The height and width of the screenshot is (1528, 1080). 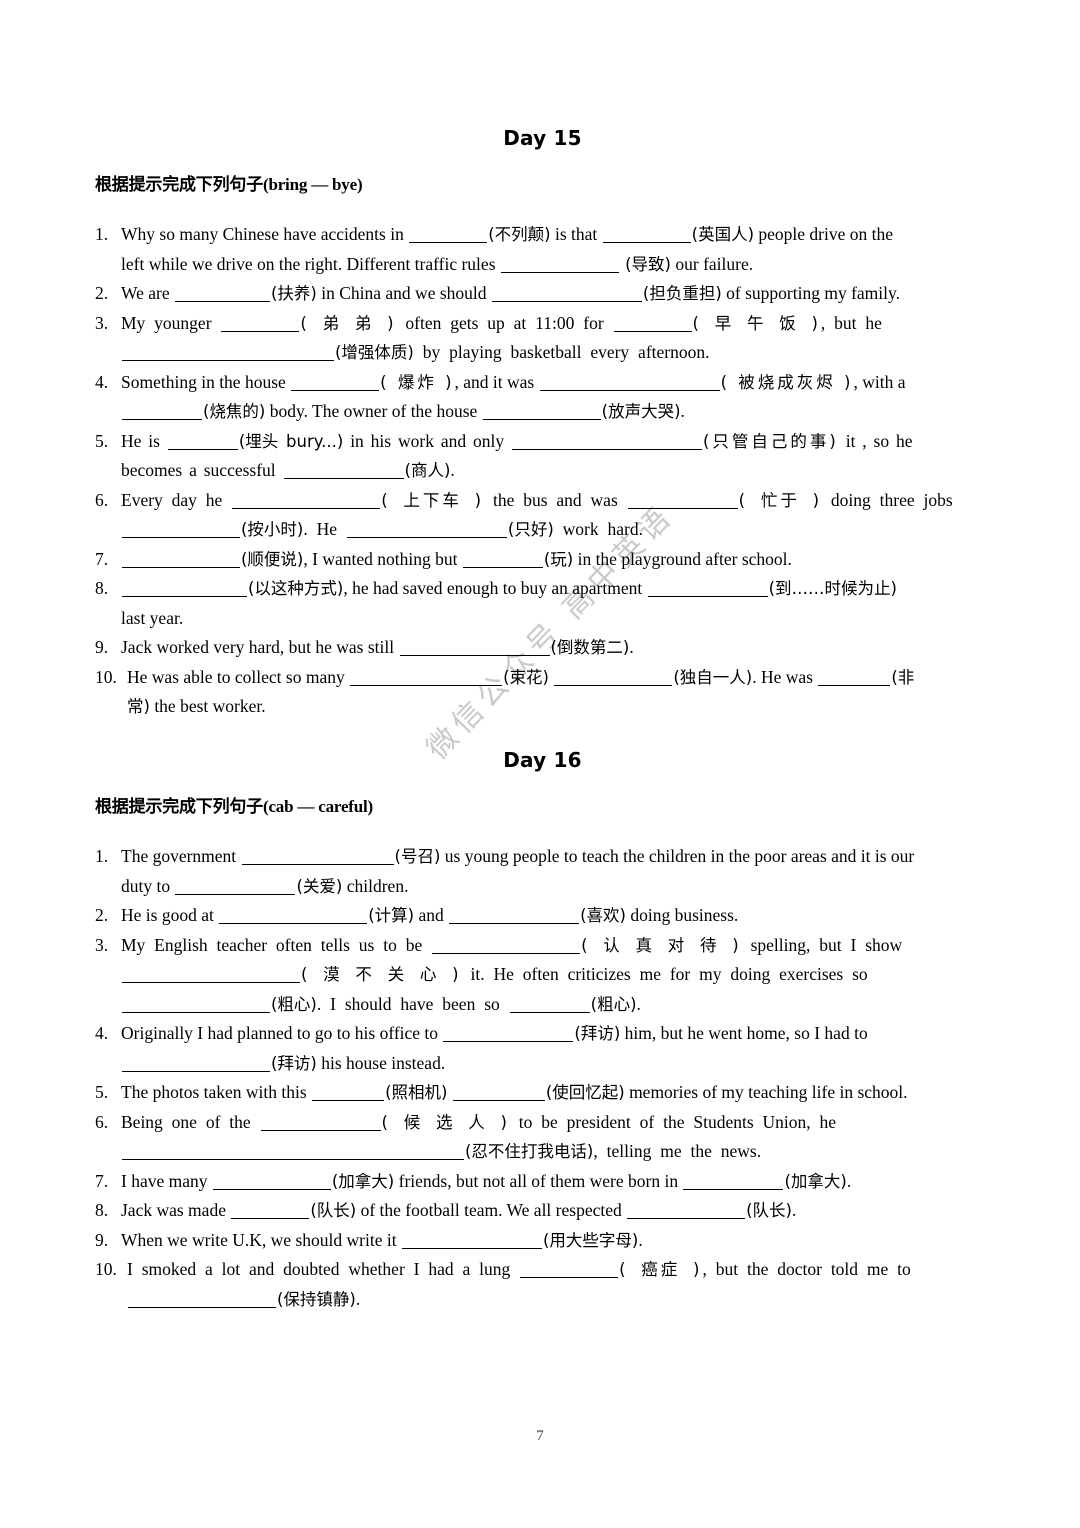 I want to click on sentence-text: children., so click(x=375, y=885).